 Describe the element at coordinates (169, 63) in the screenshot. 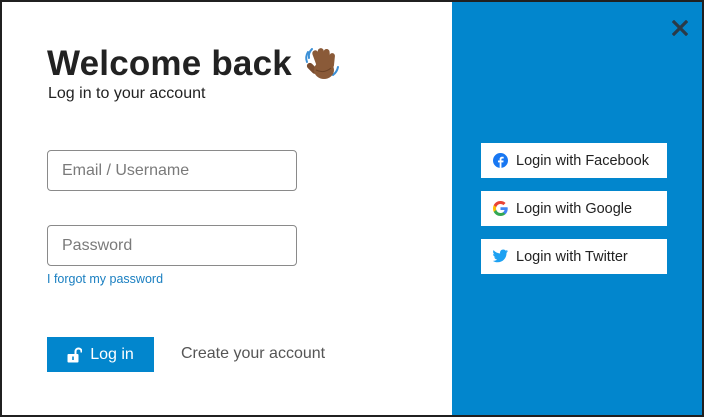

I see `page-title: Welcome back` at that location.